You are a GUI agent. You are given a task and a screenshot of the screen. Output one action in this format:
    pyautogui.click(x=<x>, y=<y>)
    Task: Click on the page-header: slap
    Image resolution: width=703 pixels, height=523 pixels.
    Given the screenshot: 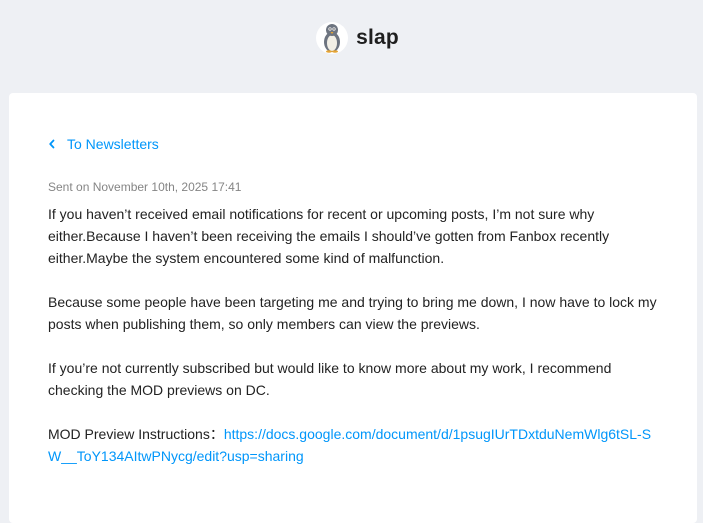 What is the action you would take?
    pyautogui.click(x=351, y=38)
    